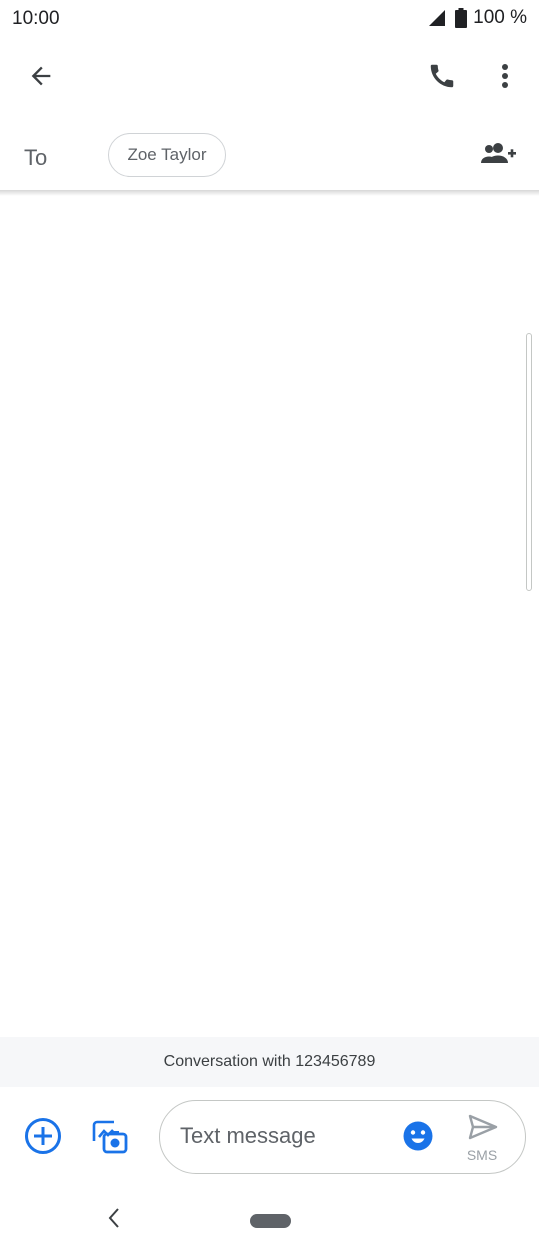 The image size is (539, 1258). What do you see at coordinates (461, 18) in the screenshot?
I see `battery-icon` at bounding box center [461, 18].